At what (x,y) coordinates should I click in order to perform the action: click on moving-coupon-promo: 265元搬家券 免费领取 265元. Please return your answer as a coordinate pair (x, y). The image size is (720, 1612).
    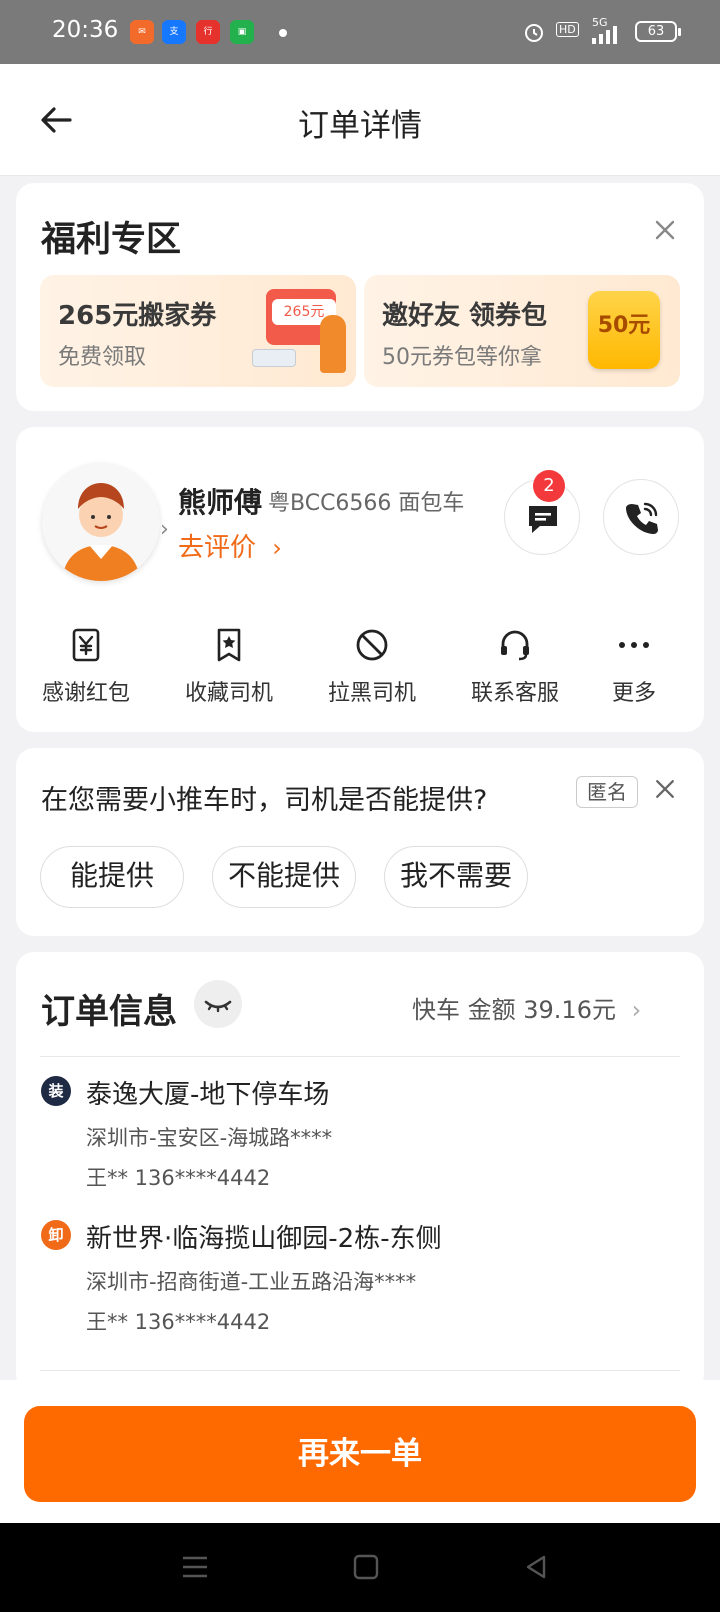
    Looking at the image, I should click on (198, 331).